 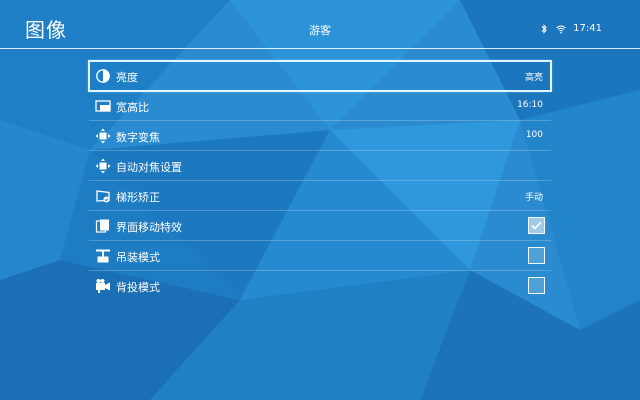 I want to click on ui-motion-effect-checkbox, so click(x=536, y=225).